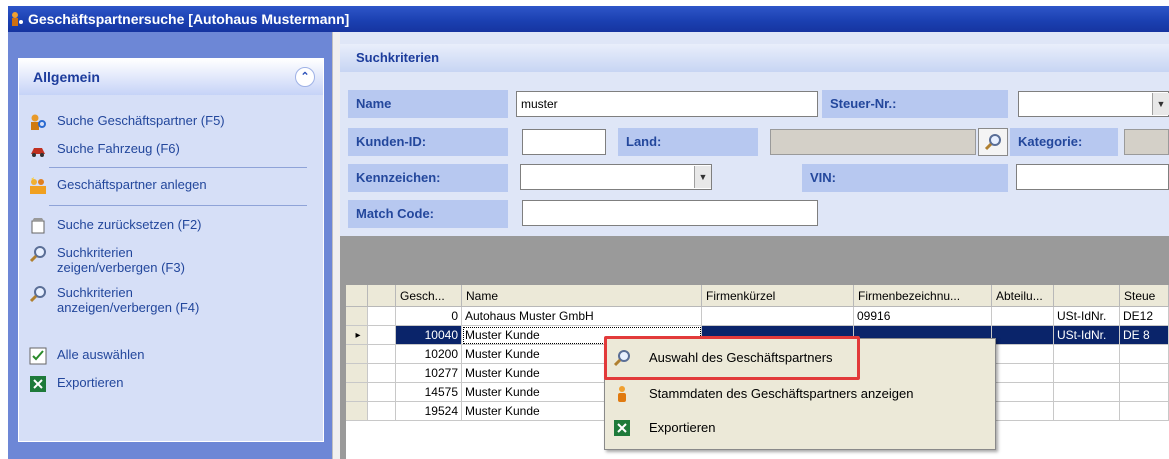  Describe the element at coordinates (582, 316) in the screenshot. I see `cell-name: Autohaus Muster GmbH` at that location.